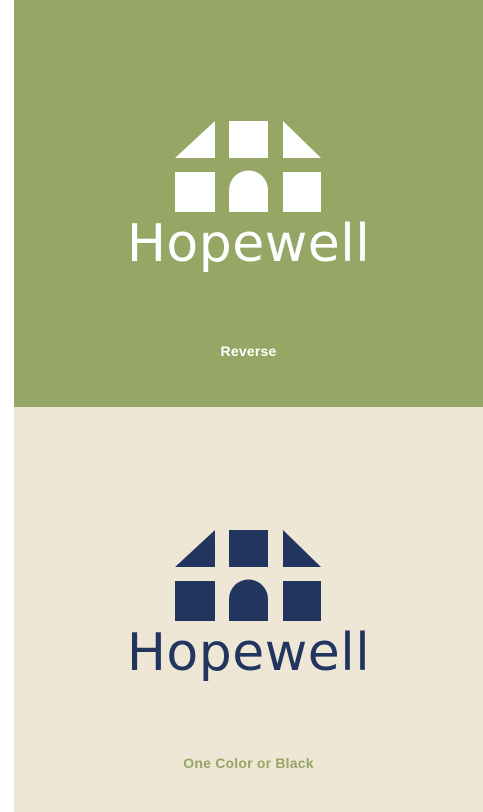 The height and width of the screenshot is (812, 483). I want to click on caption: One Color or Black, so click(248, 763).